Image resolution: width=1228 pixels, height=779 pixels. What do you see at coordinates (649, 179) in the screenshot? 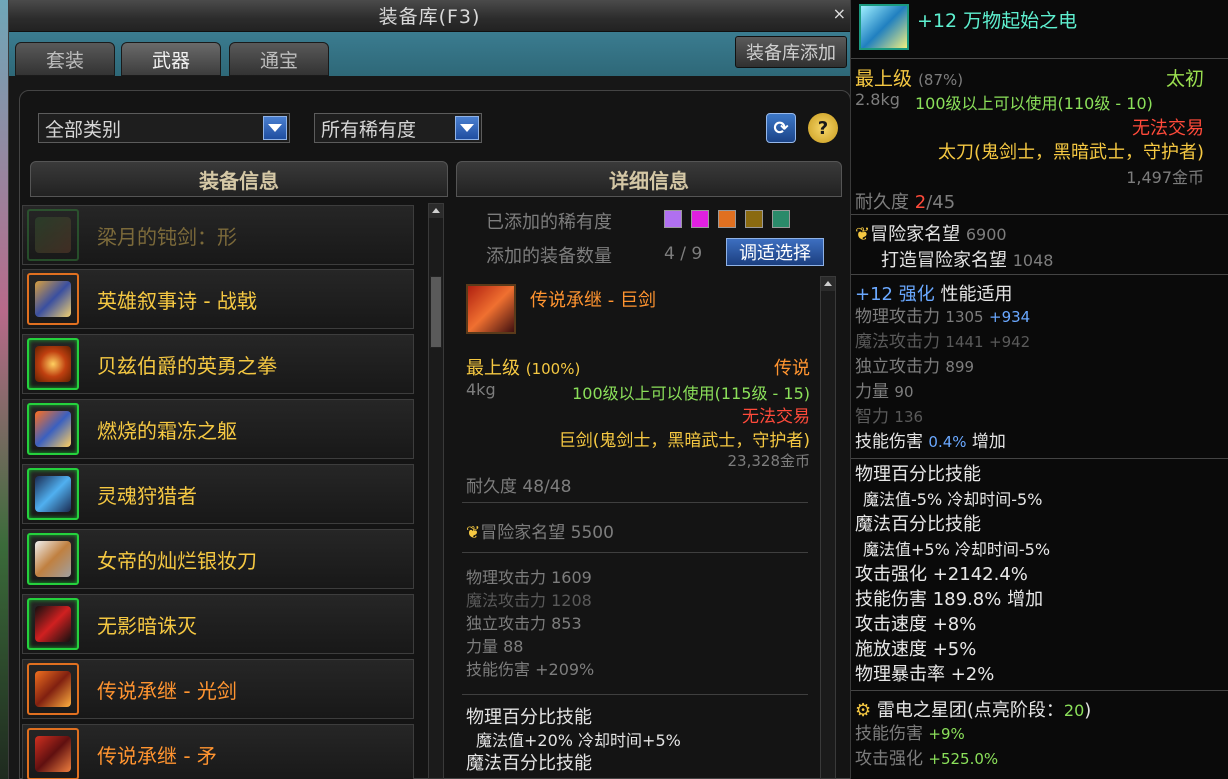
I see `detail-header: 详细信息` at bounding box center [649, 179].